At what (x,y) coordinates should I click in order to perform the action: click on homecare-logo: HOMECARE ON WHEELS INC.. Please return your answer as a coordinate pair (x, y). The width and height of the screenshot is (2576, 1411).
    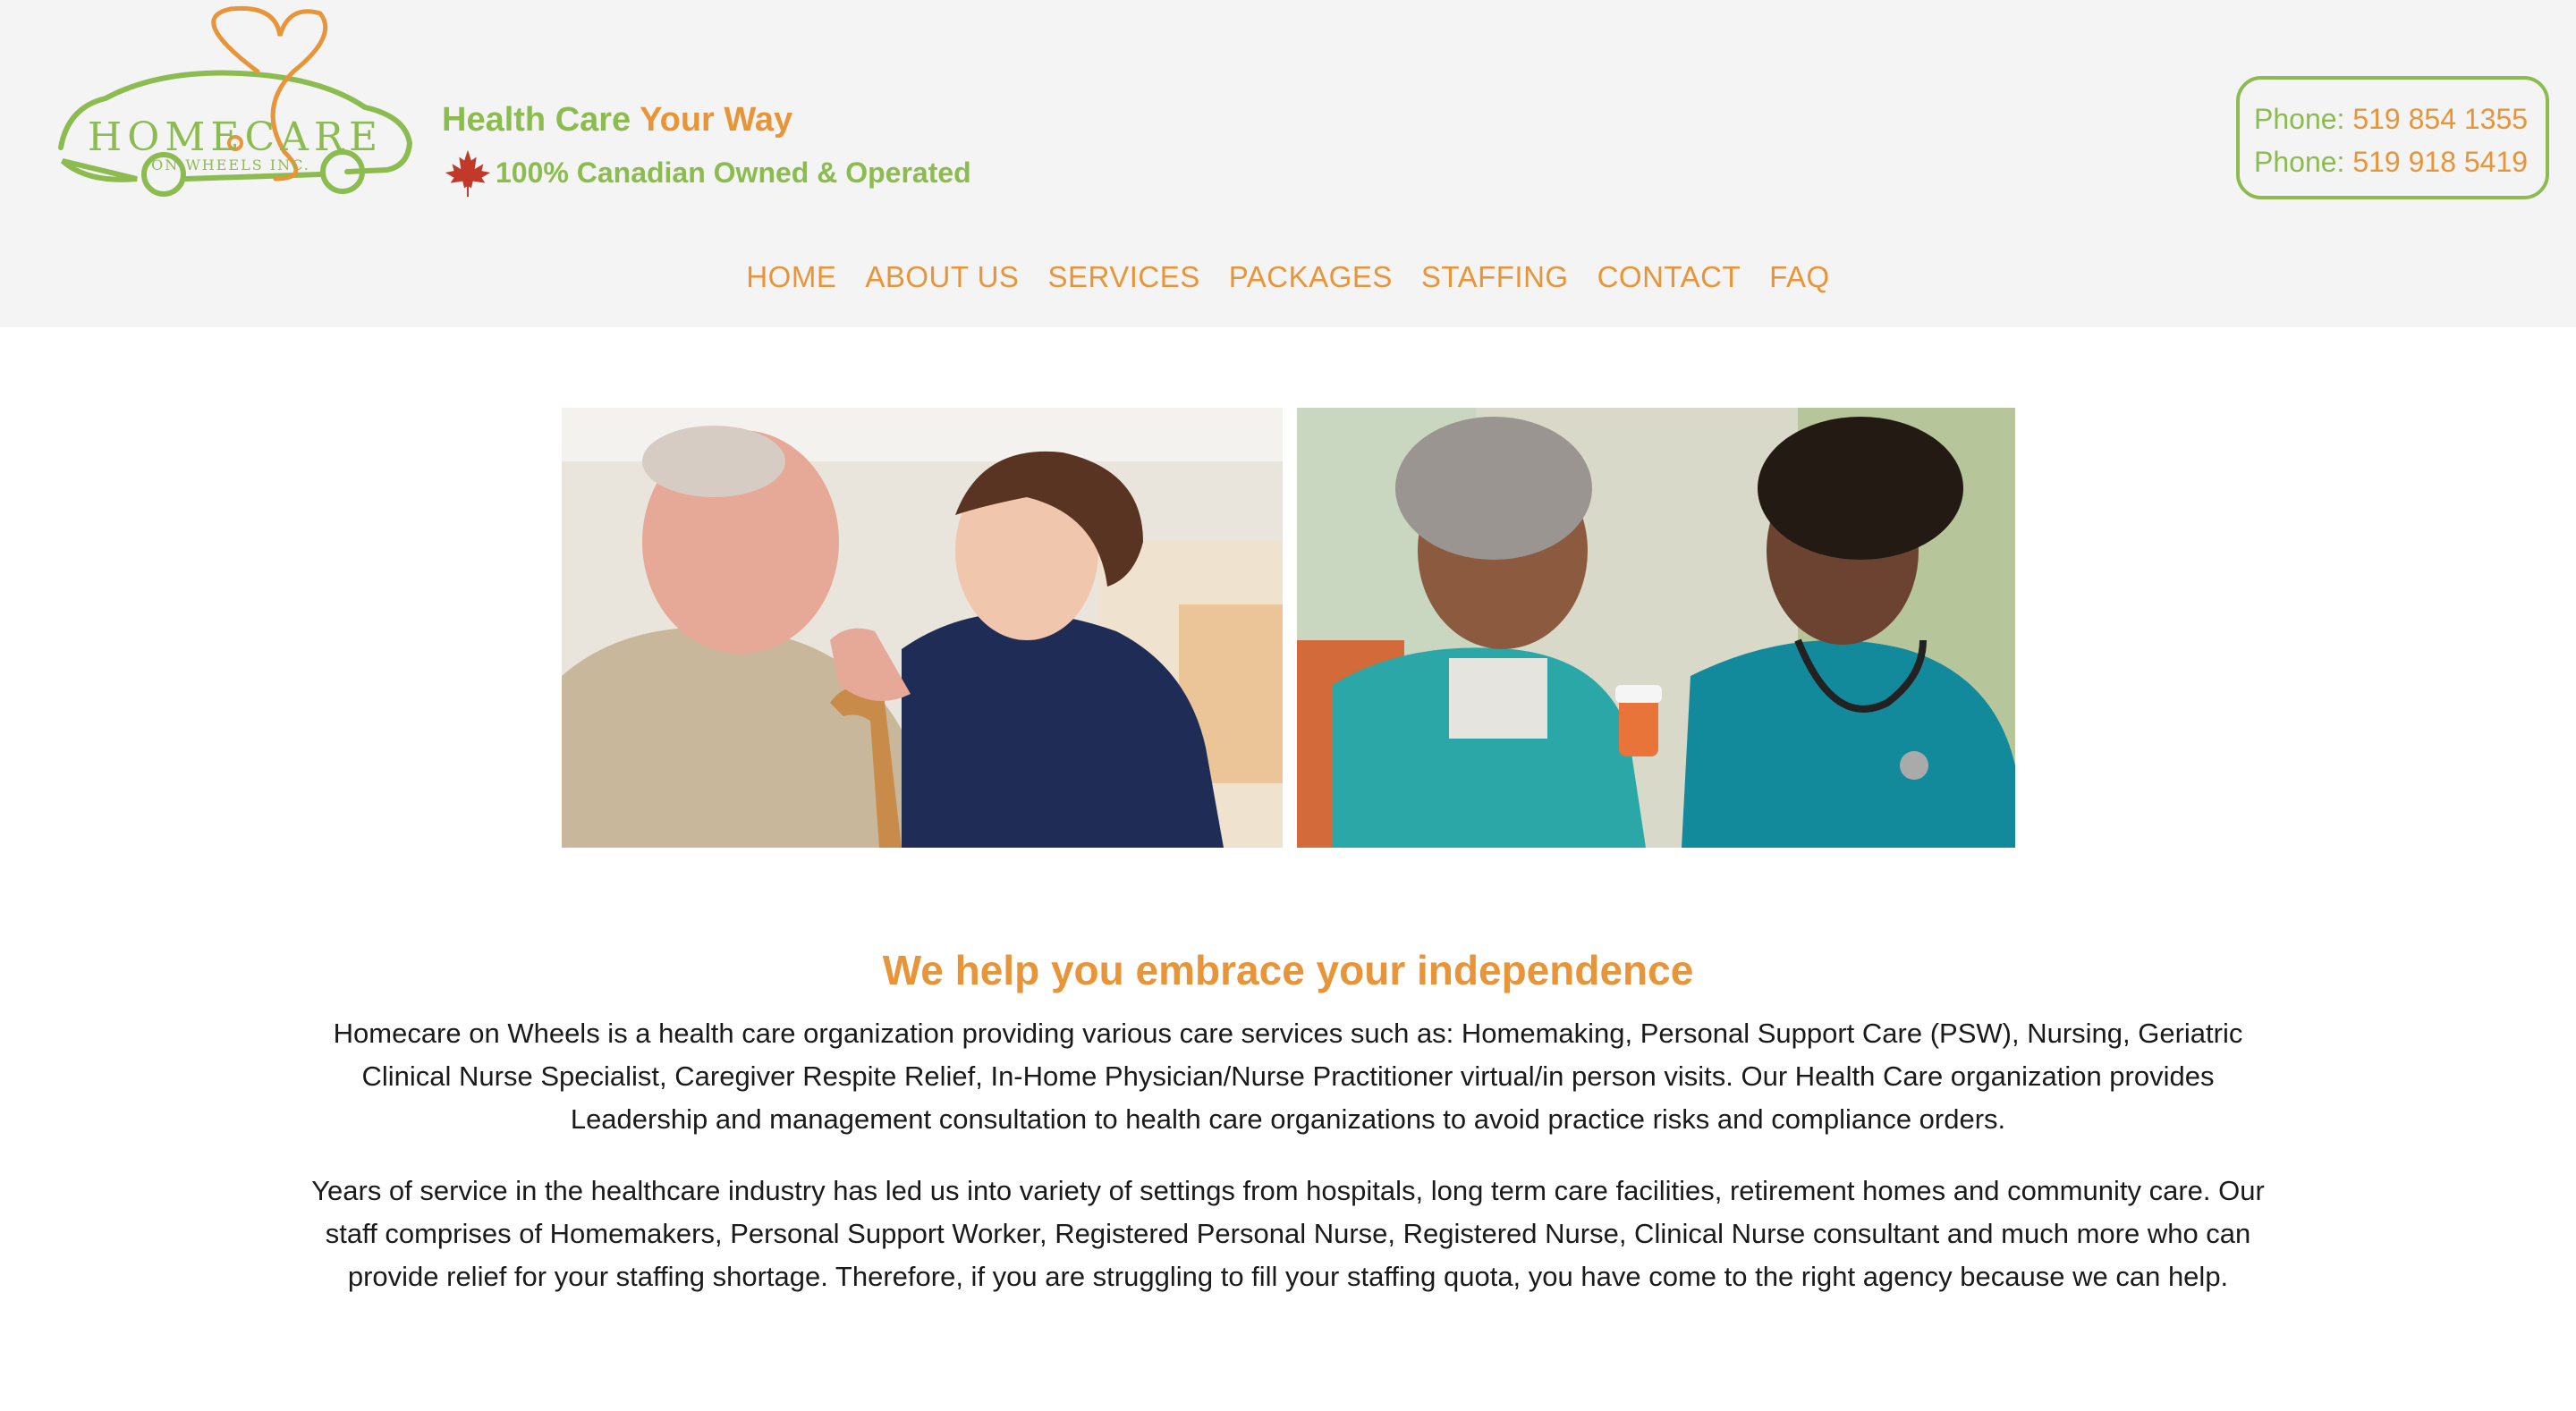
    Looking at the image, I should click on (235, 103).